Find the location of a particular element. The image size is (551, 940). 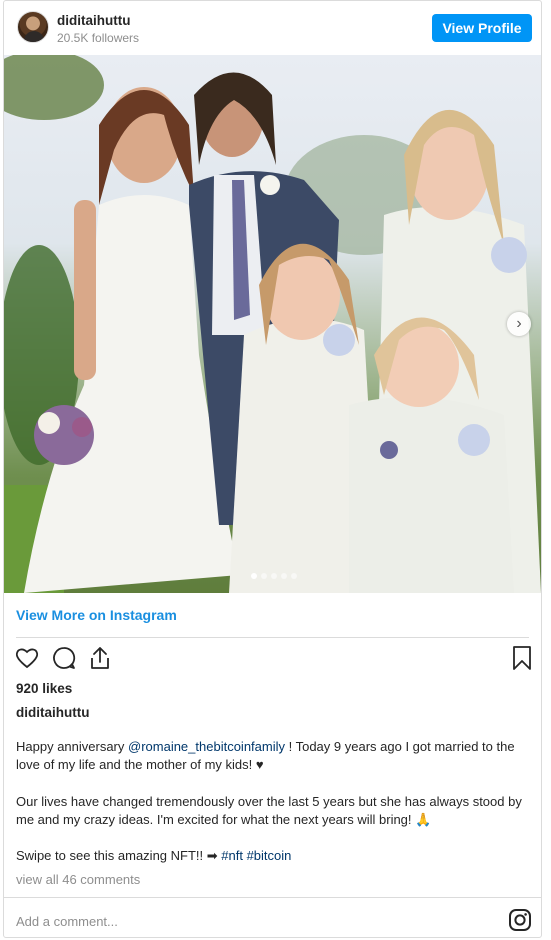

hashtag-link: #bitcoin is located at coordinates (269, 855).